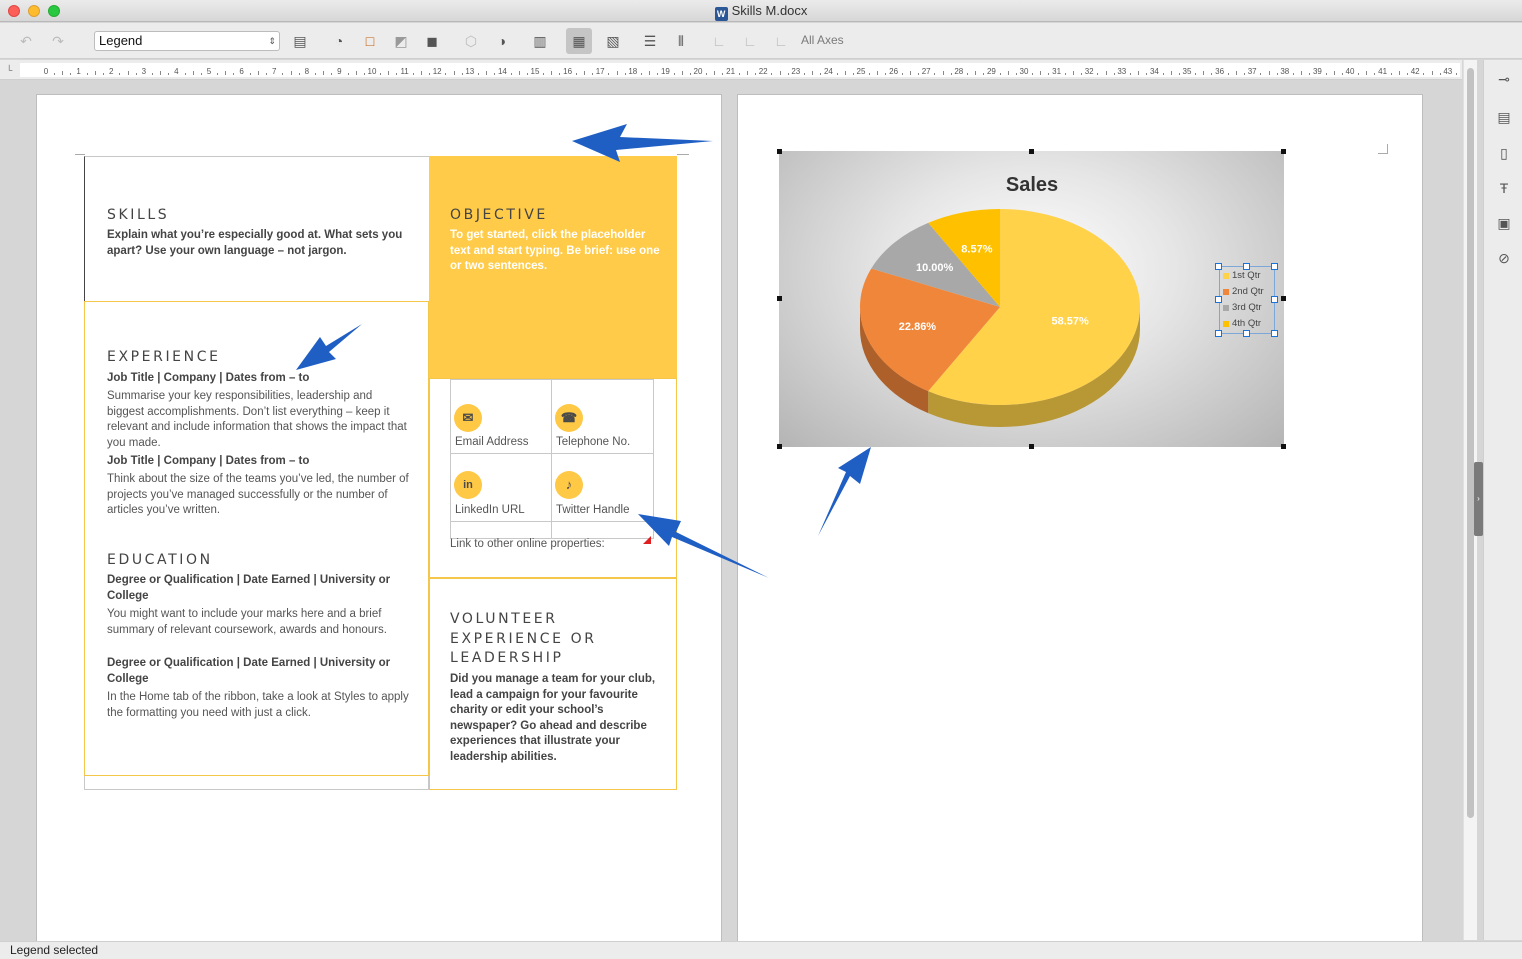  What do you see at coordinates (1504, 79) in the screenshot?
I see `format-controls-icon: ⊸` at bounding box center [1504, 79].